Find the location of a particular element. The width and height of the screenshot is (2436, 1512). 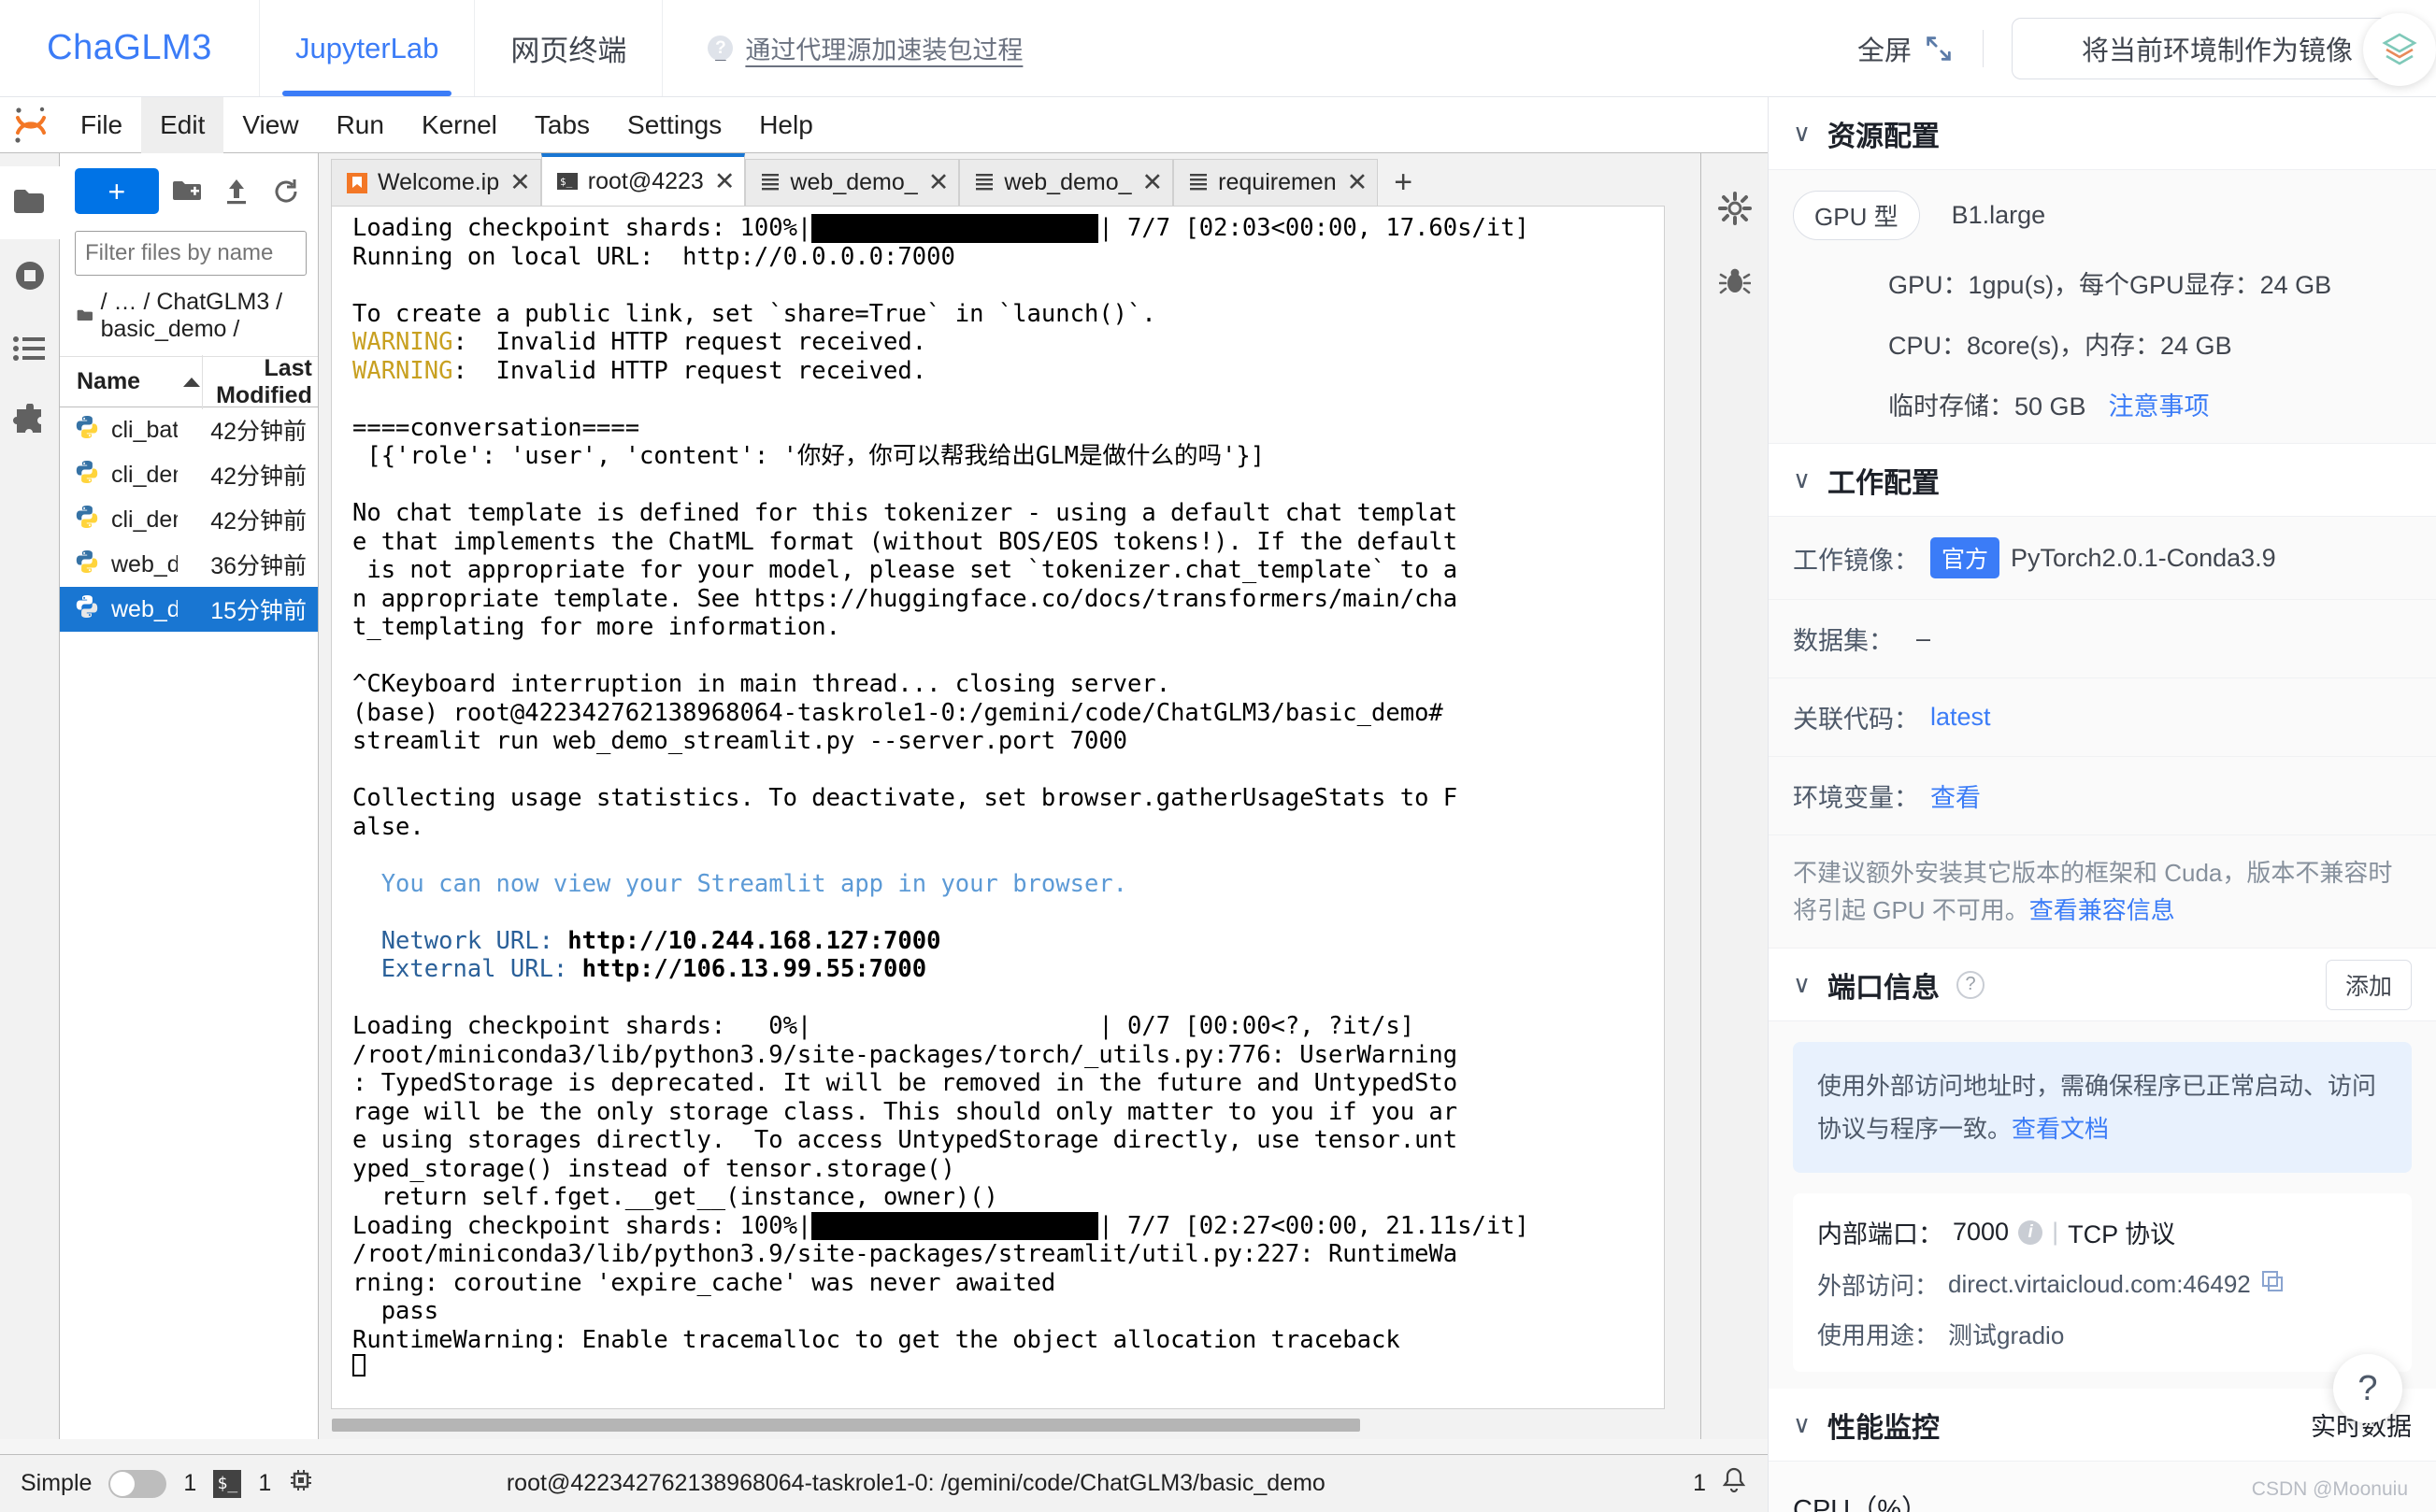

view-docs-link: 查看文档 is located at coordinates (2061, 1129).